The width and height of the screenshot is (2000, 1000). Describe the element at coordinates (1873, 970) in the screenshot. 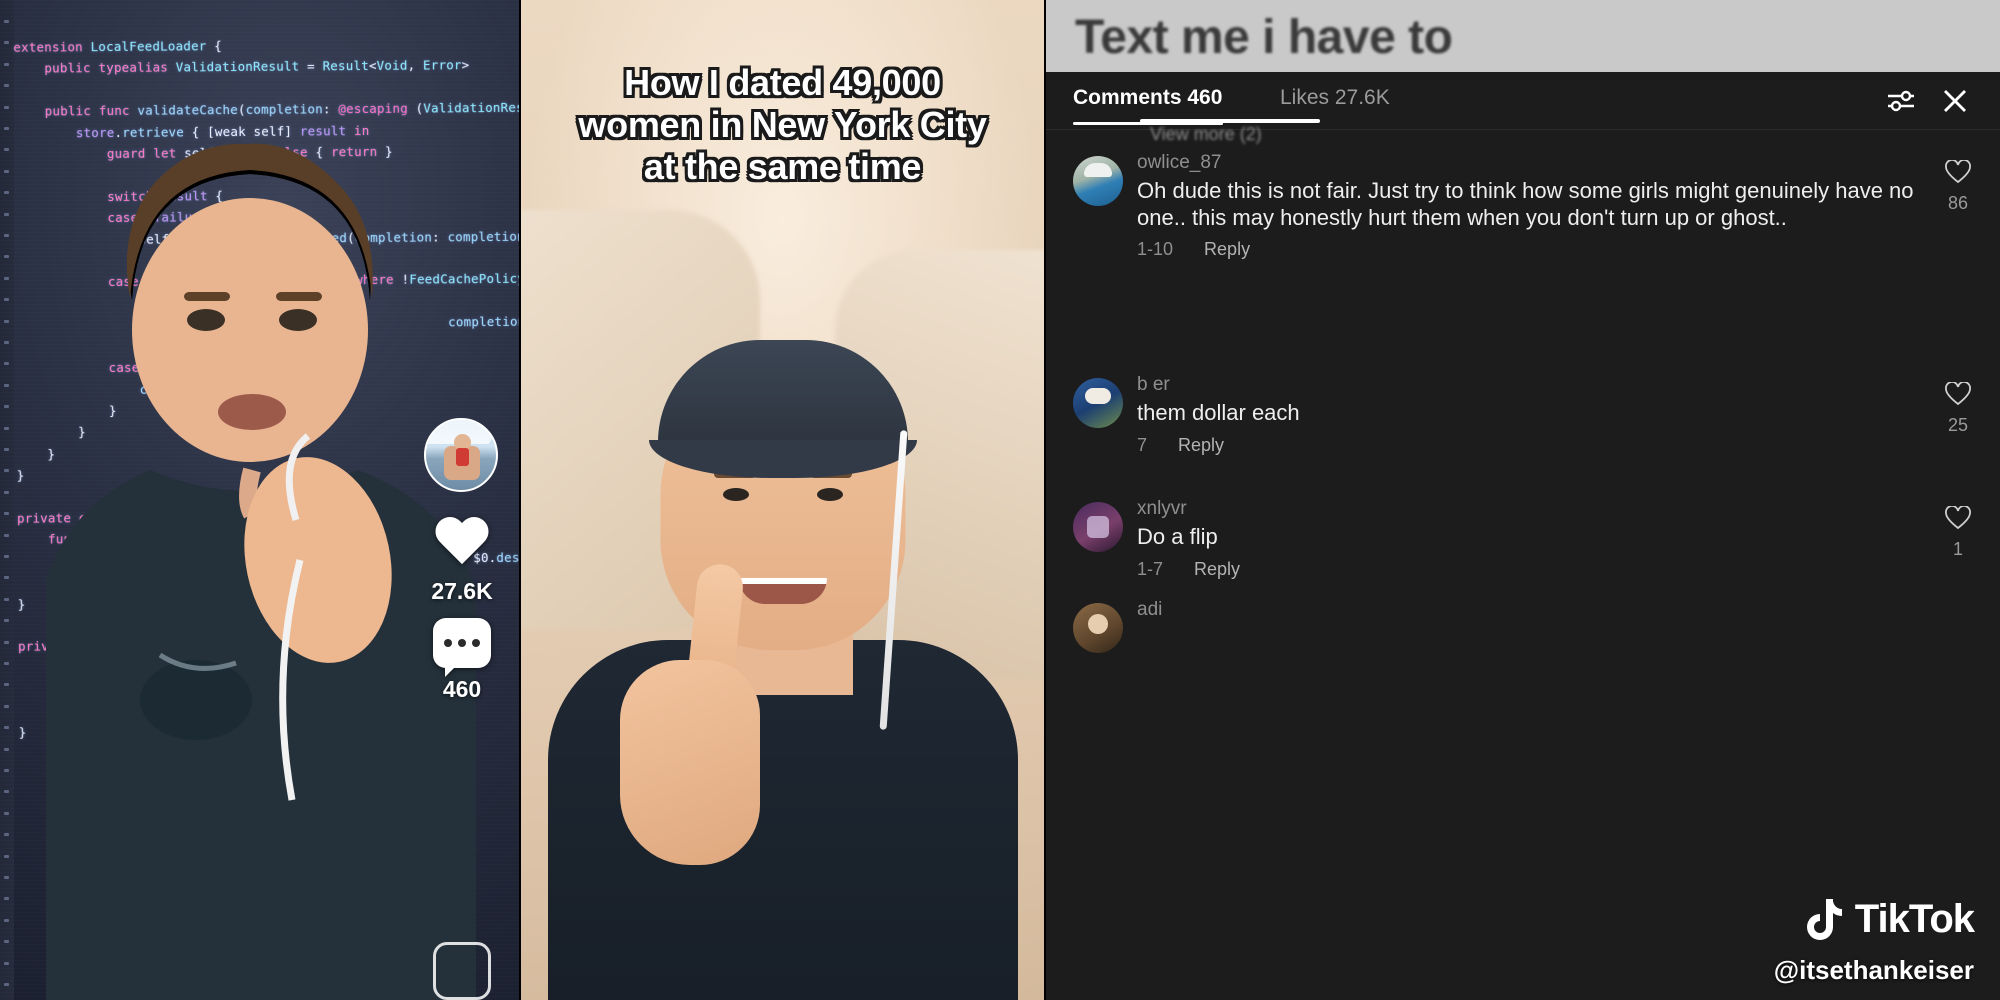

I see `creator-handle: @itsethankeiser` at that location.